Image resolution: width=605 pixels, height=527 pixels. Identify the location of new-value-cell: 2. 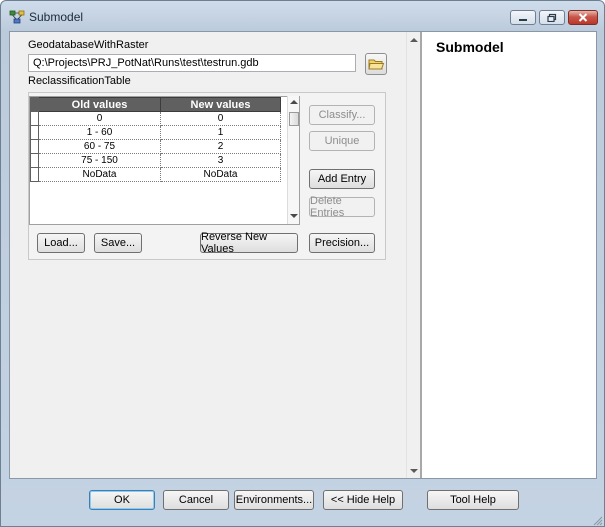
(220, 146).